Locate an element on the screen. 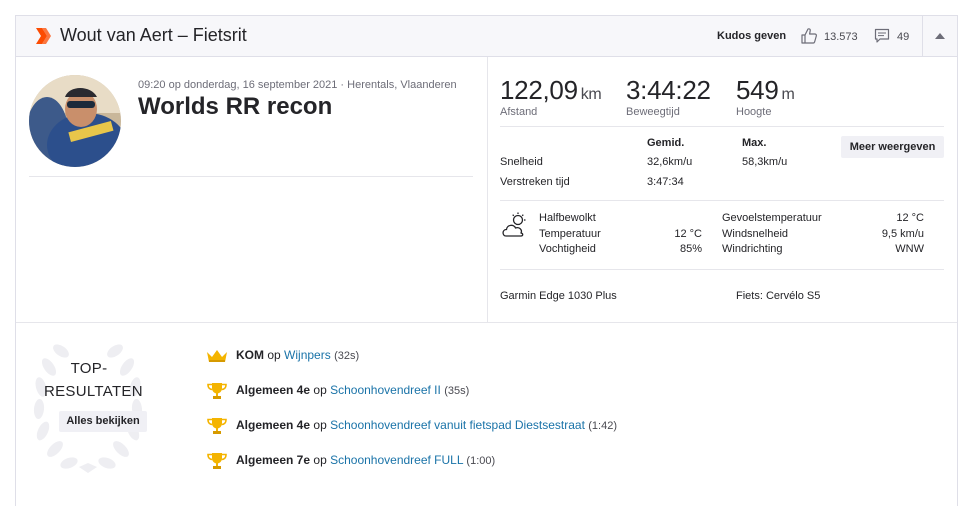 Image resolution: width=960 pixels, height=506 pixels. elevation-label: Hoogte is located at coordinates (754, 112).